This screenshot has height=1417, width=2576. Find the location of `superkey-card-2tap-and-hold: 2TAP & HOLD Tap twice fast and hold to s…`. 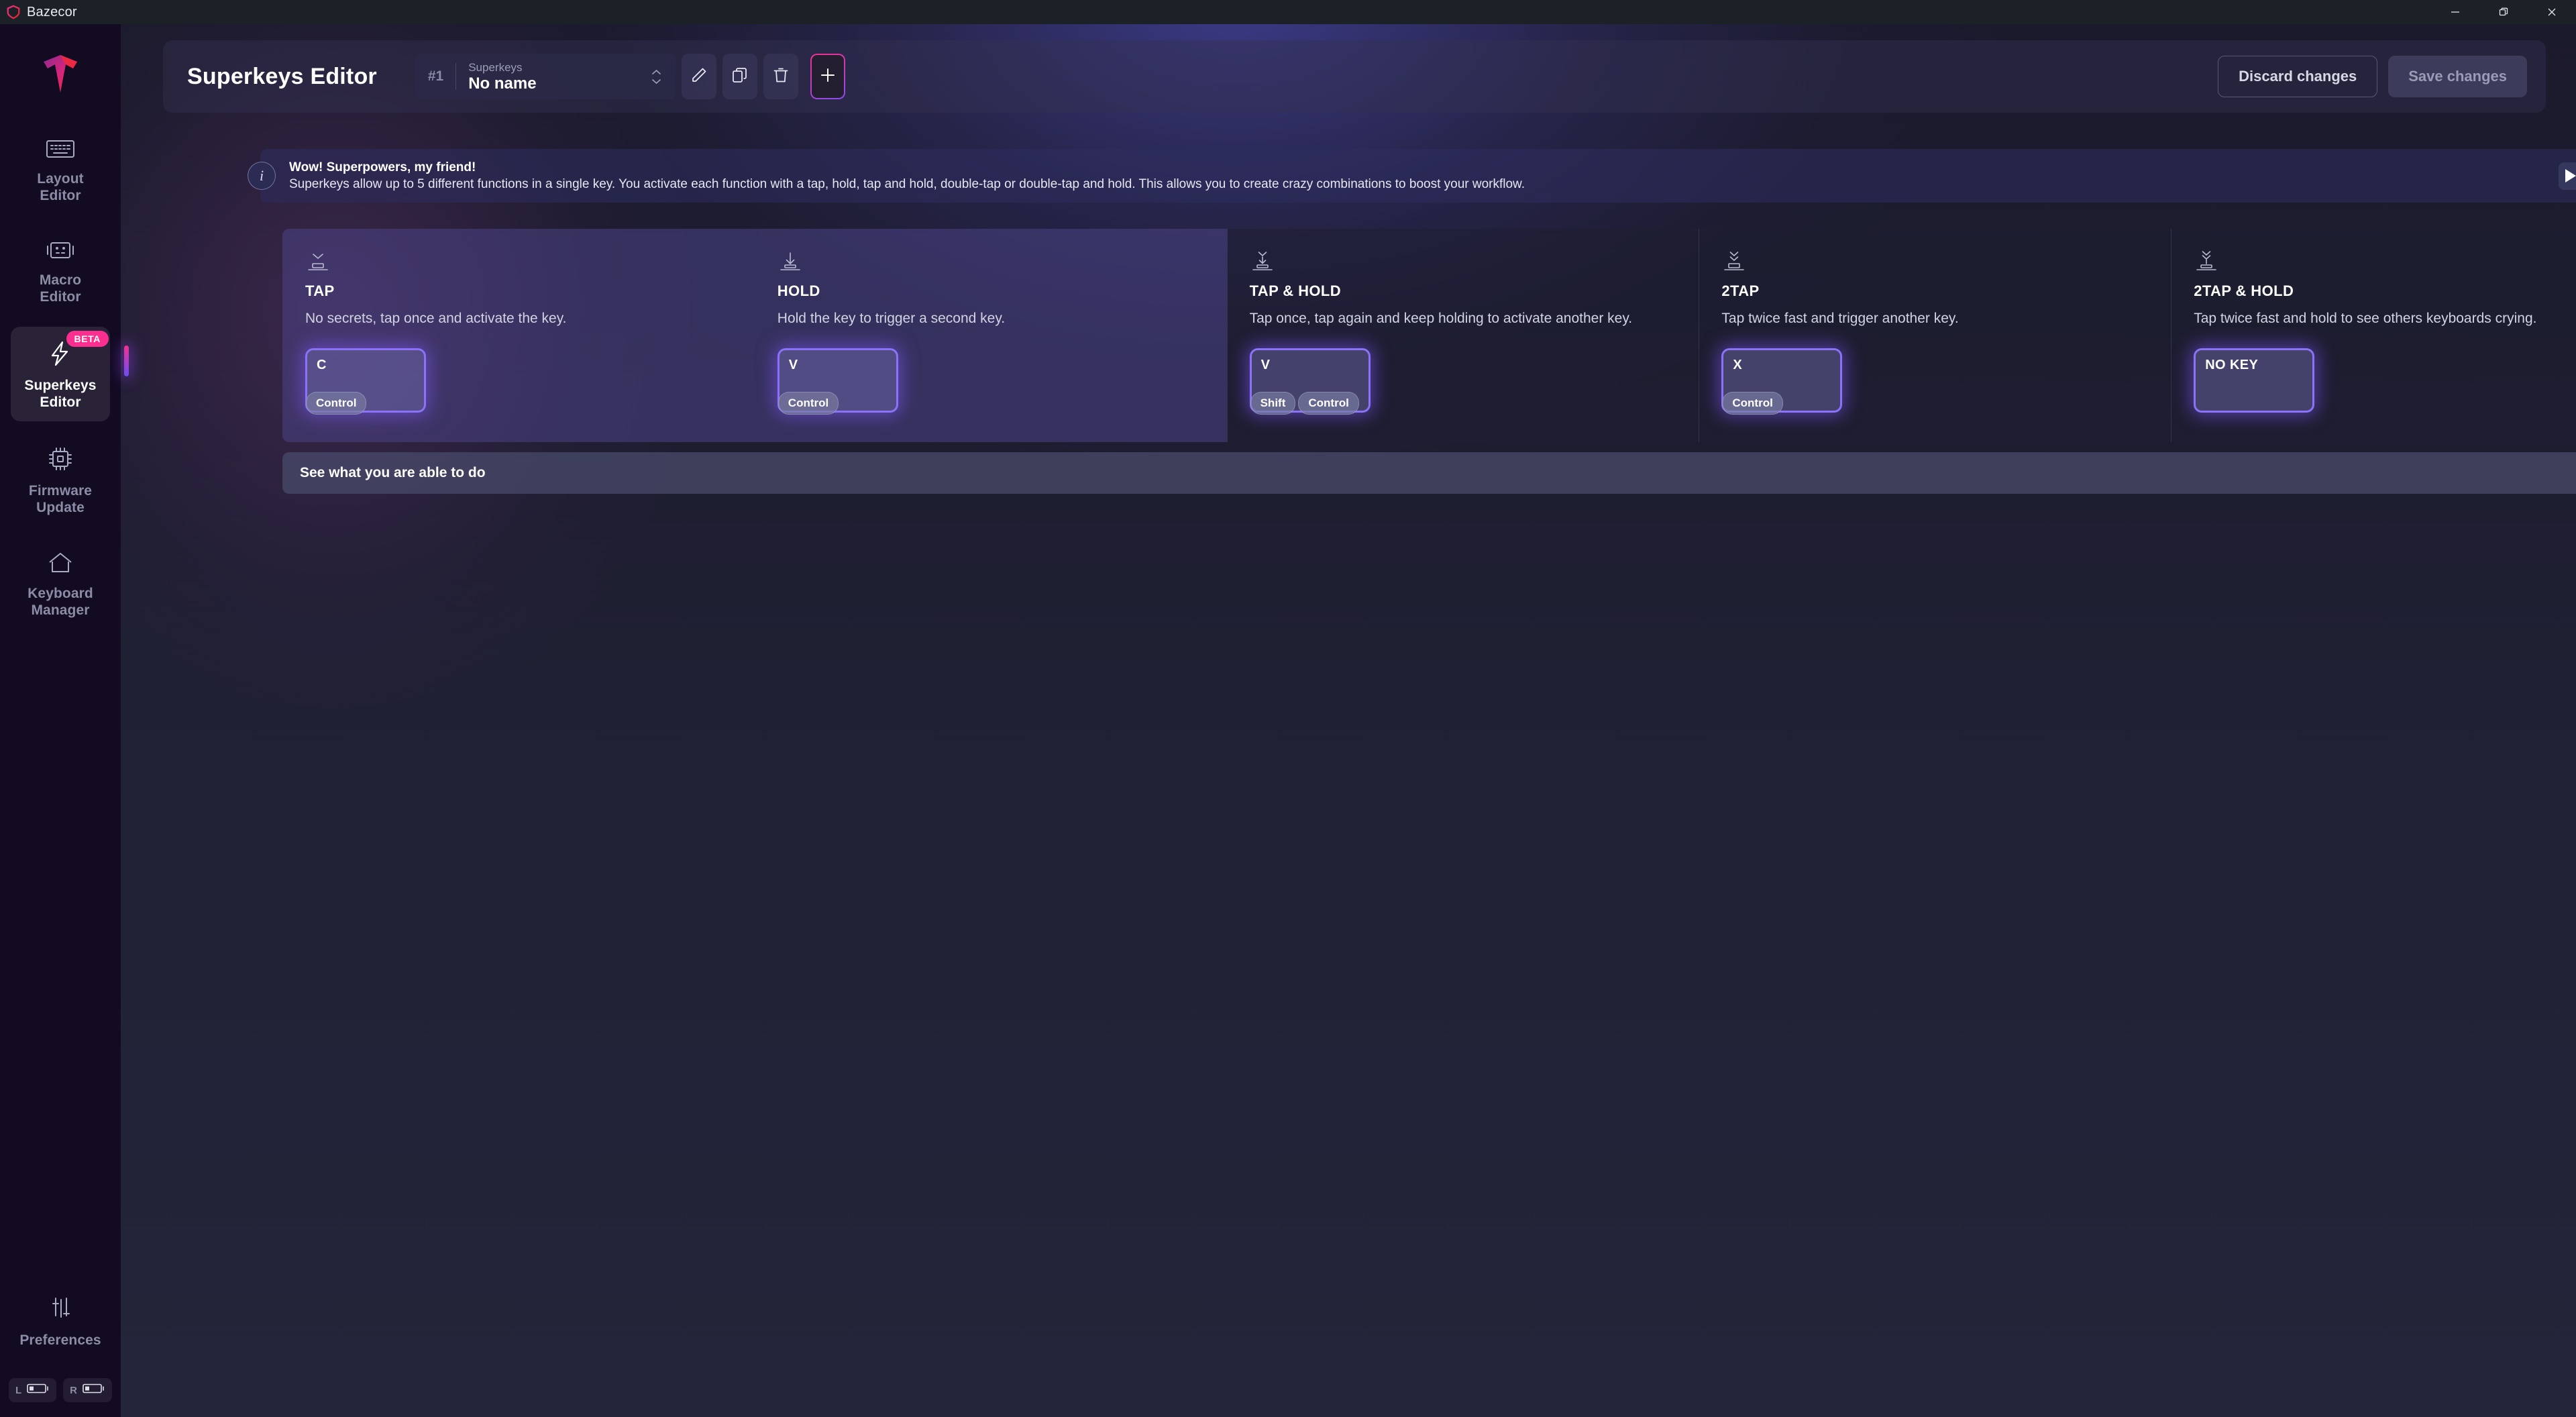

superkey-card-2tap-and-hold: 2TAP & HOLD Tap twice fast and hold to s… is located at coordinates (2373, 335).